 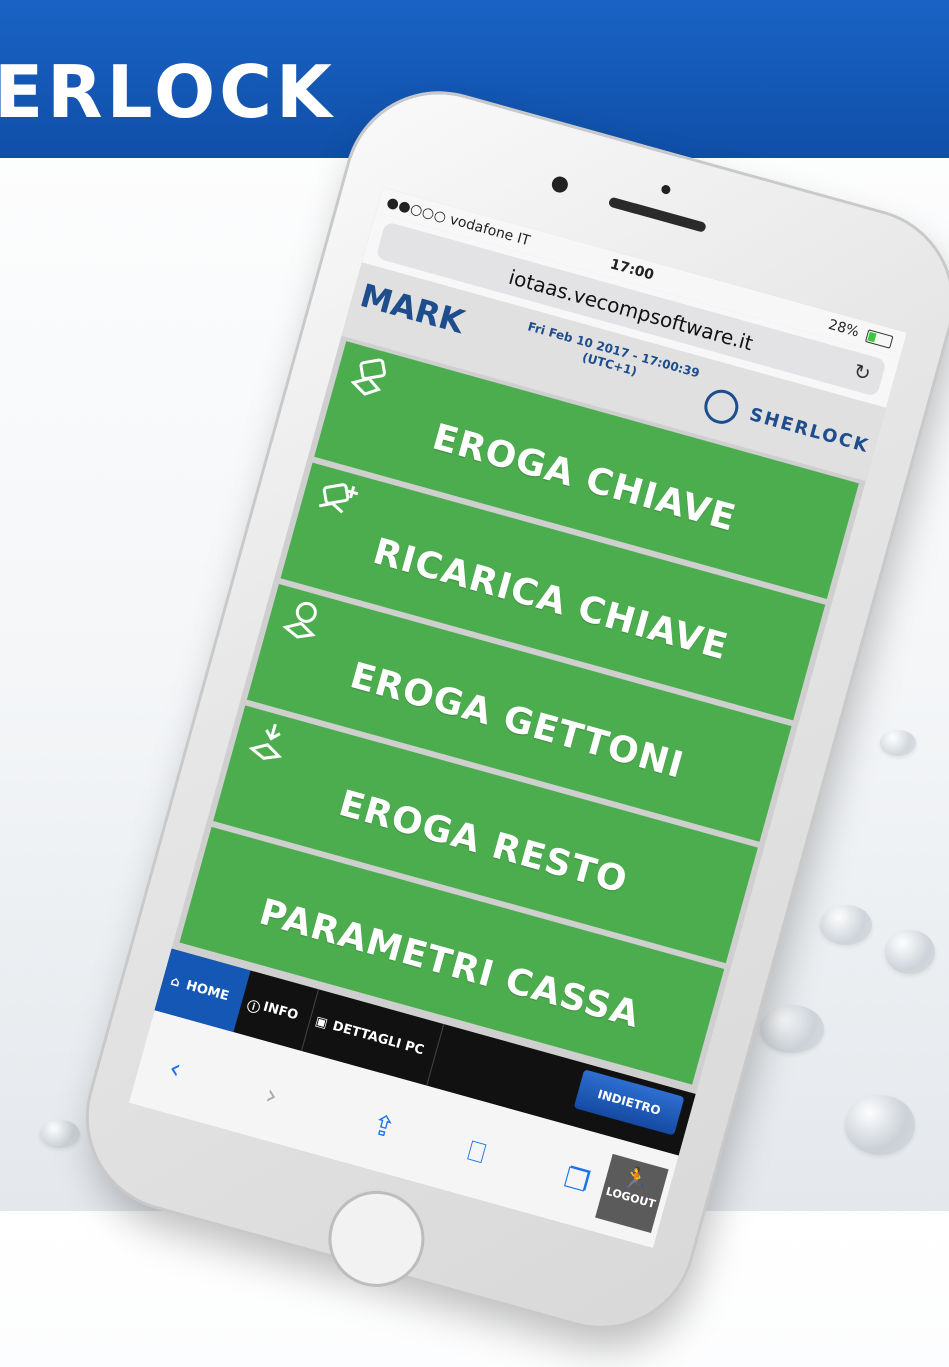 What do you see at coordinates (879, 338) in the screenshot?
I see `battery-icon` at bounding box center [879, 338].